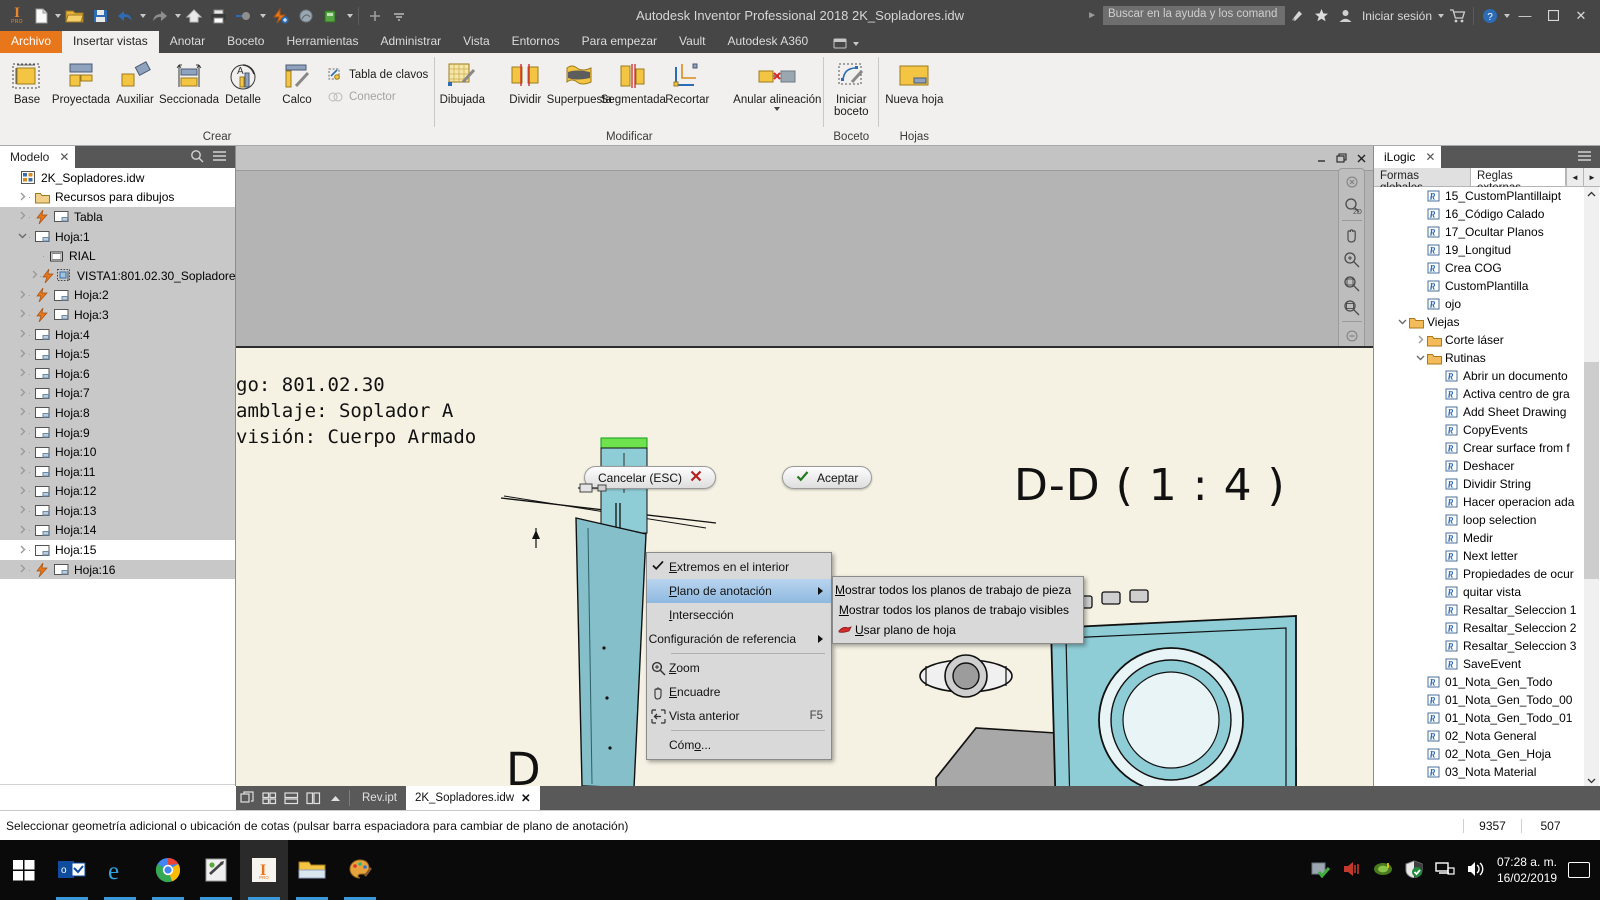  Describe the element at coordinates (692, 42) in the screenshot. I see `tab-vault: Vault` at that location.